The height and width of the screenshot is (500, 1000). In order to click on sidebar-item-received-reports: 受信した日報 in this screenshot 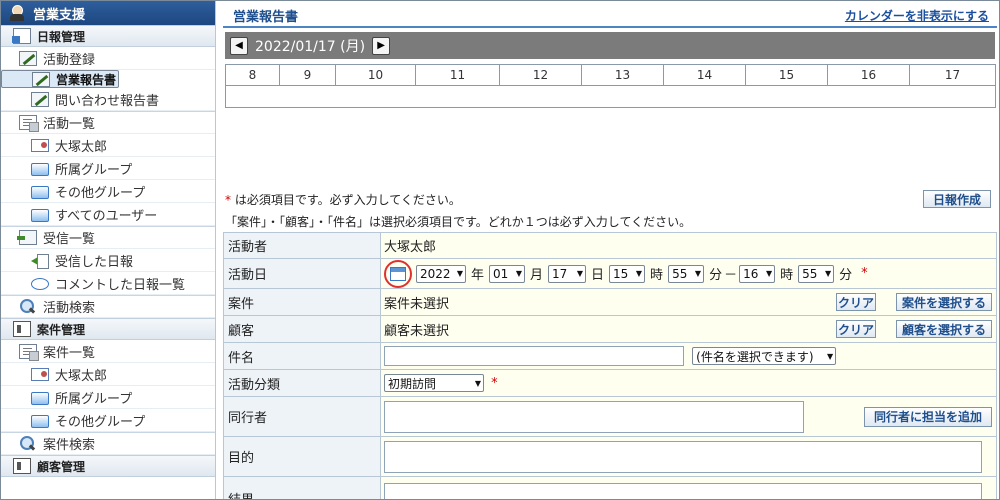, I will do `click(108, 260)`.